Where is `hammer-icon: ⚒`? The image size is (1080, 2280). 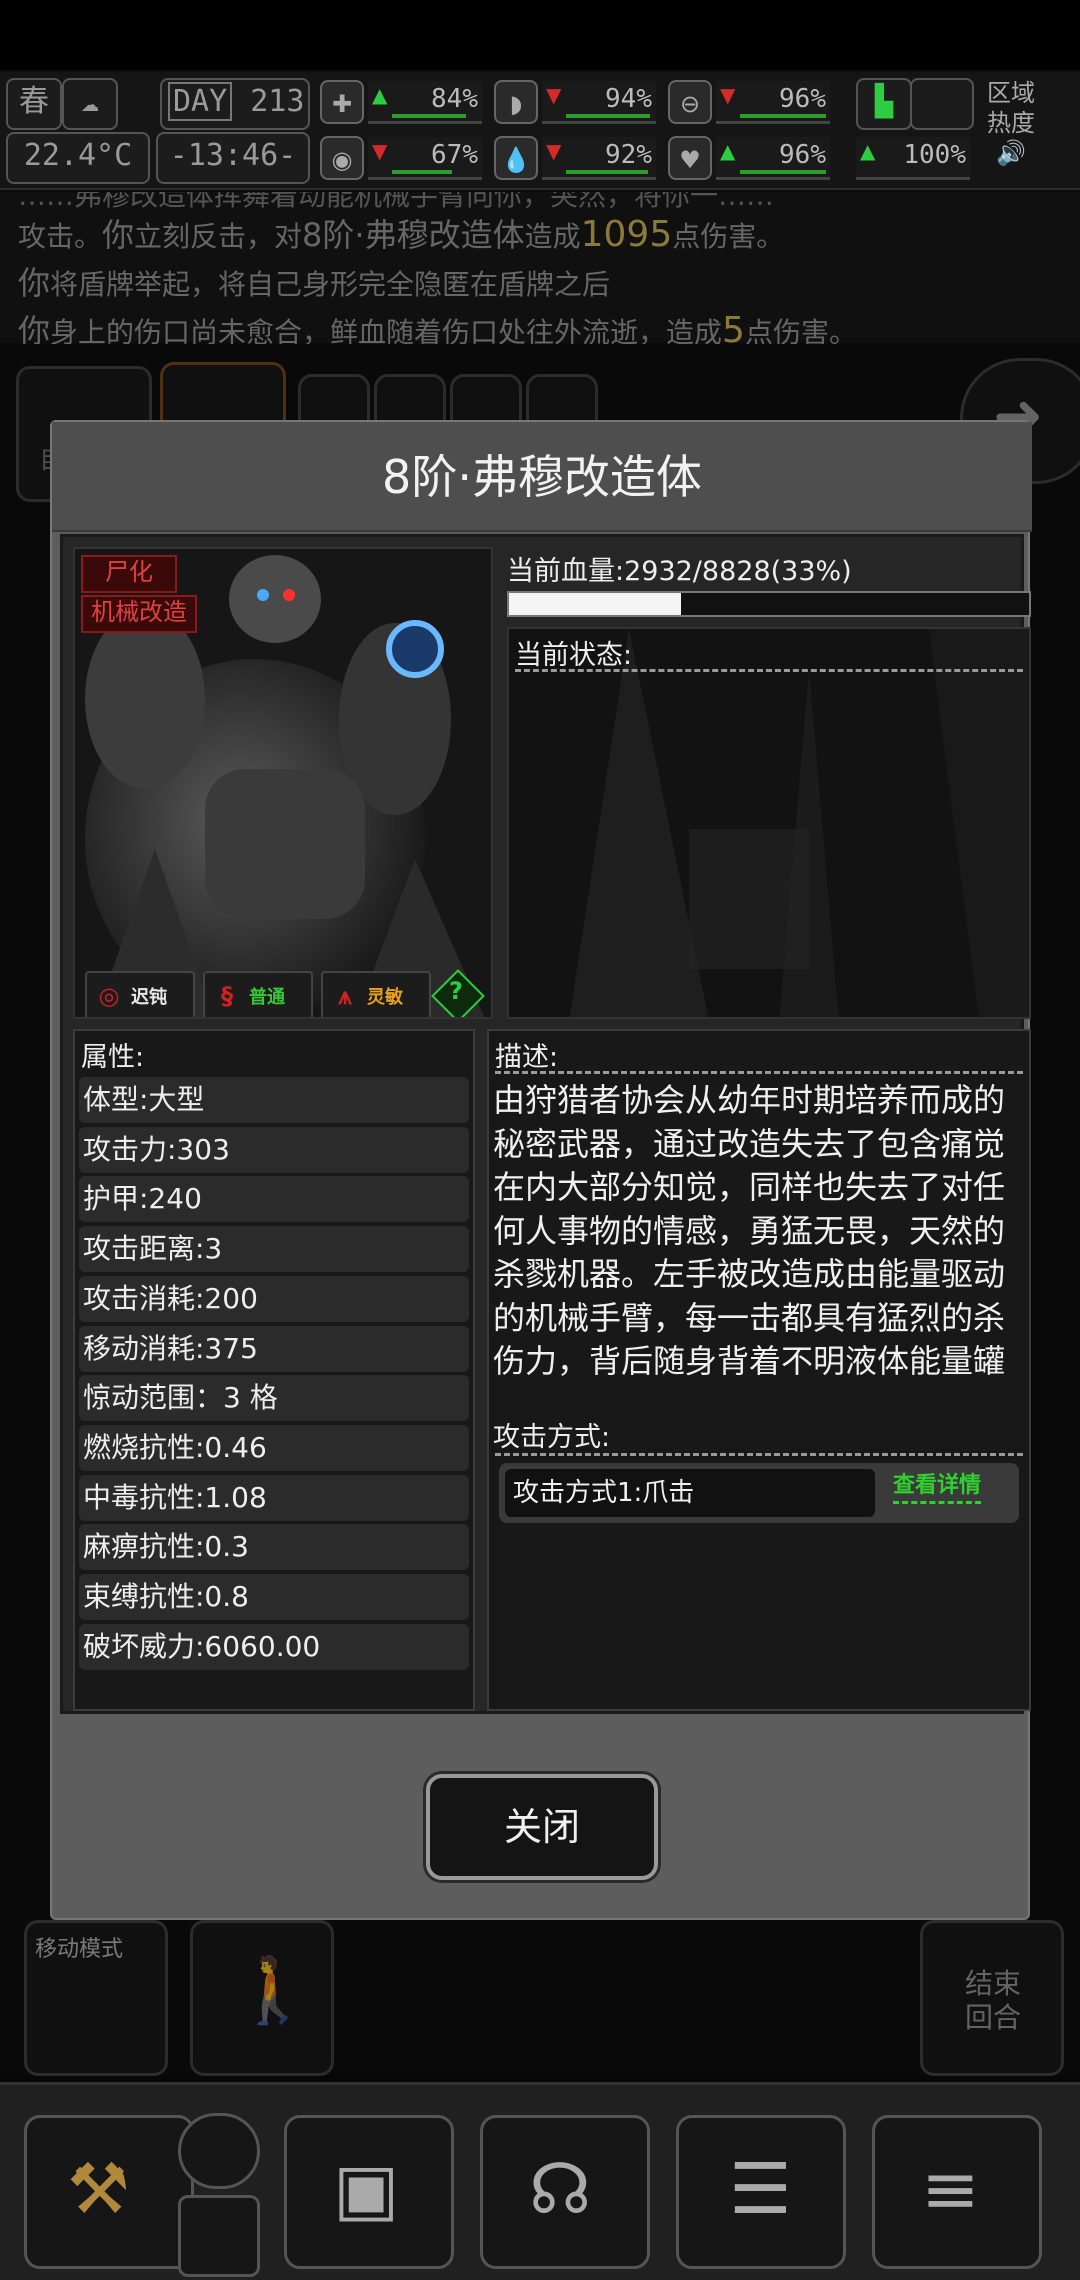 hammer-icon: ⚒ is located at coordinates (98, 2189).